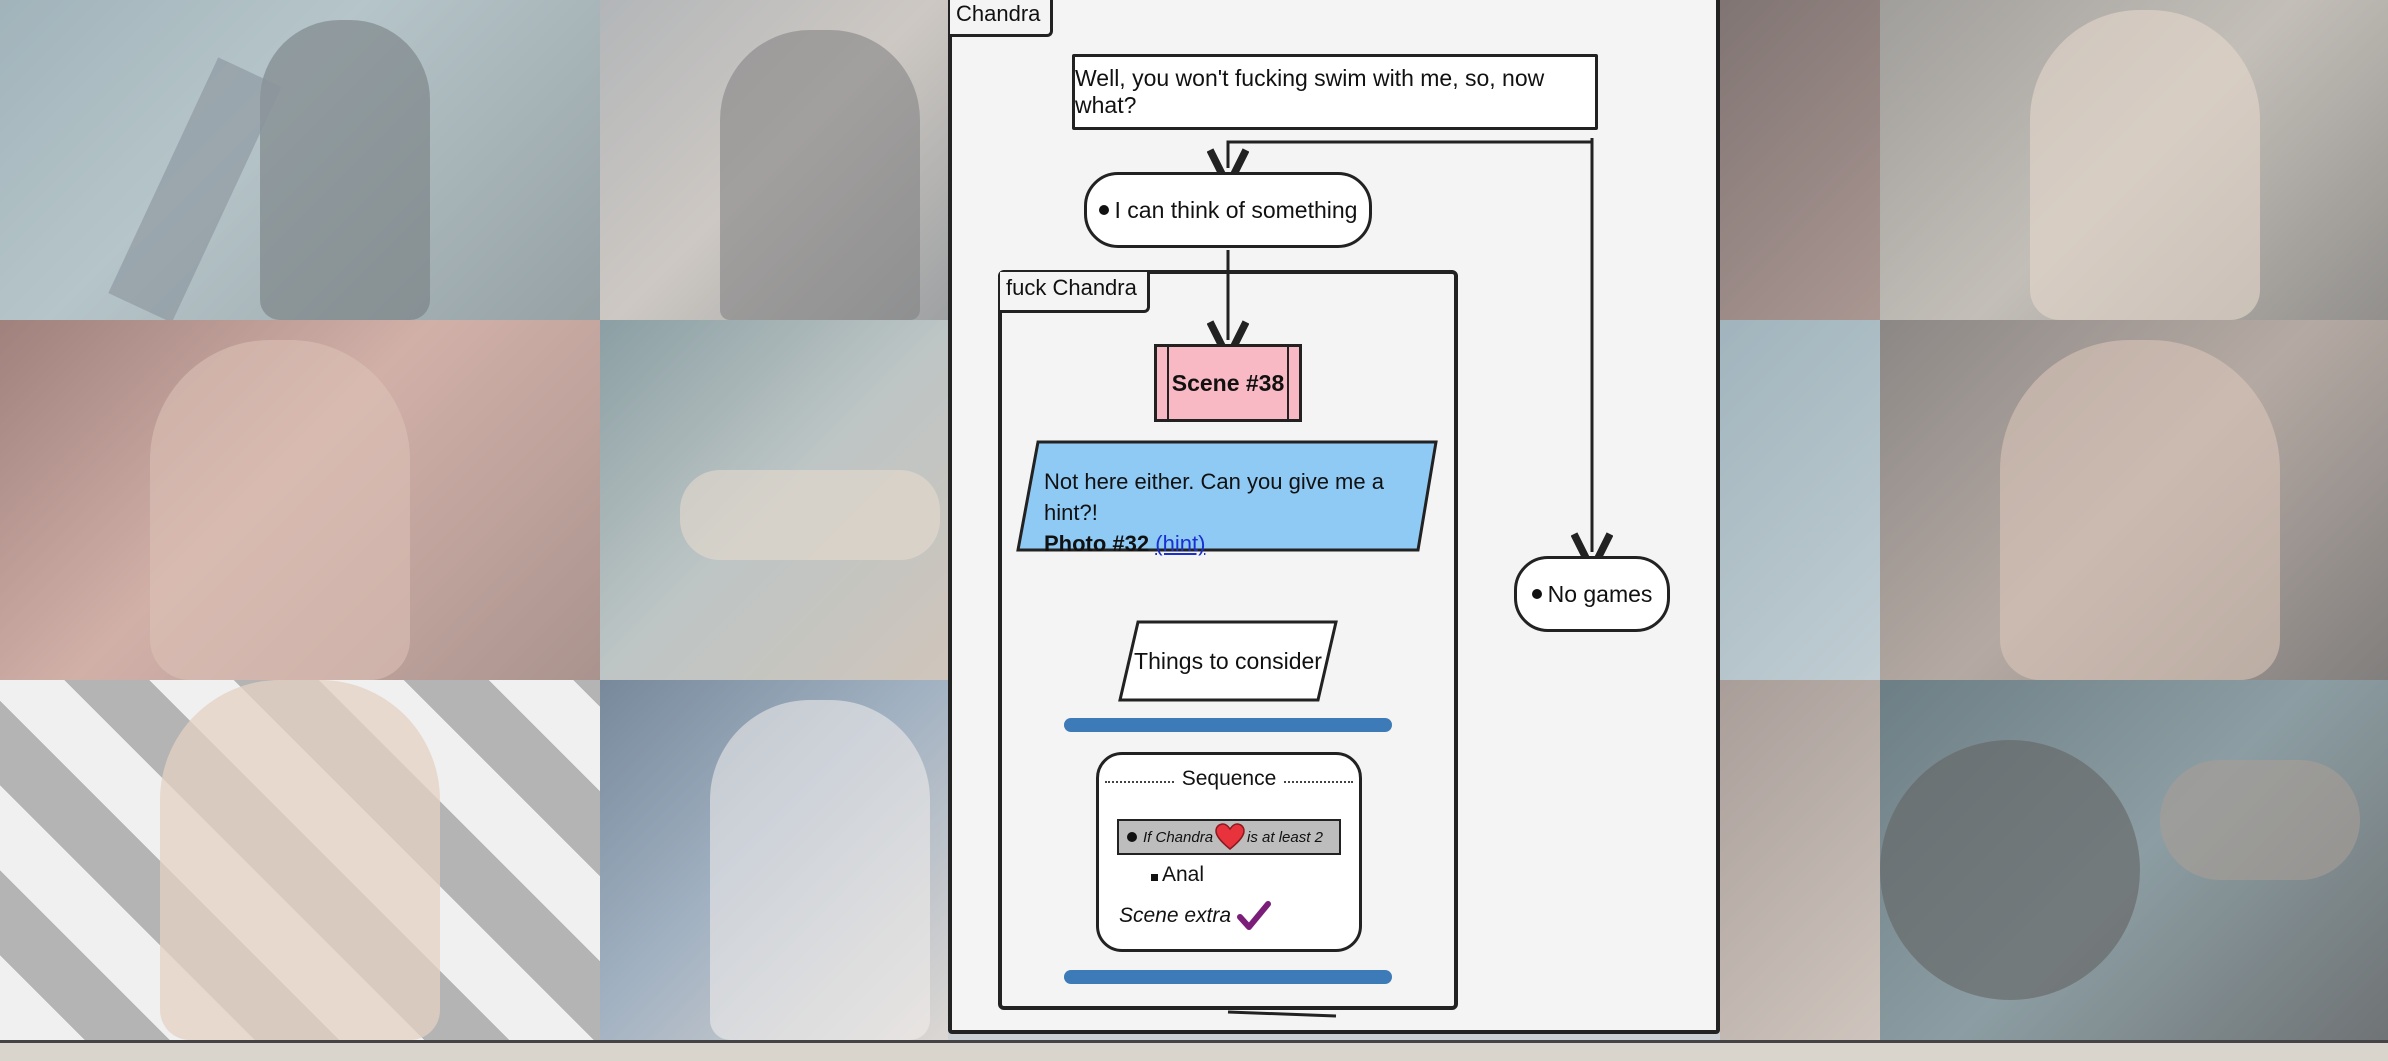 The image size is (2388, 1061). I want to click on scene-extra-row: Scene extra, so click(1195, 916).